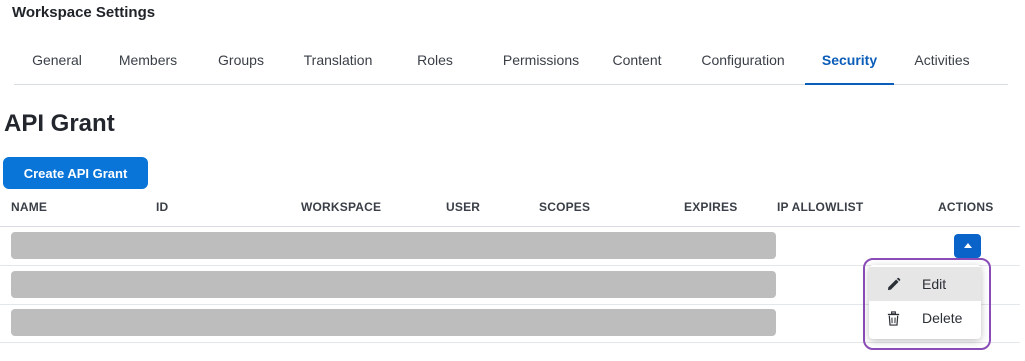  What do you see at coordinates (241, 60) in the screenshot?
I see `tab-groups: Groups` at bounding box center [241, 60].